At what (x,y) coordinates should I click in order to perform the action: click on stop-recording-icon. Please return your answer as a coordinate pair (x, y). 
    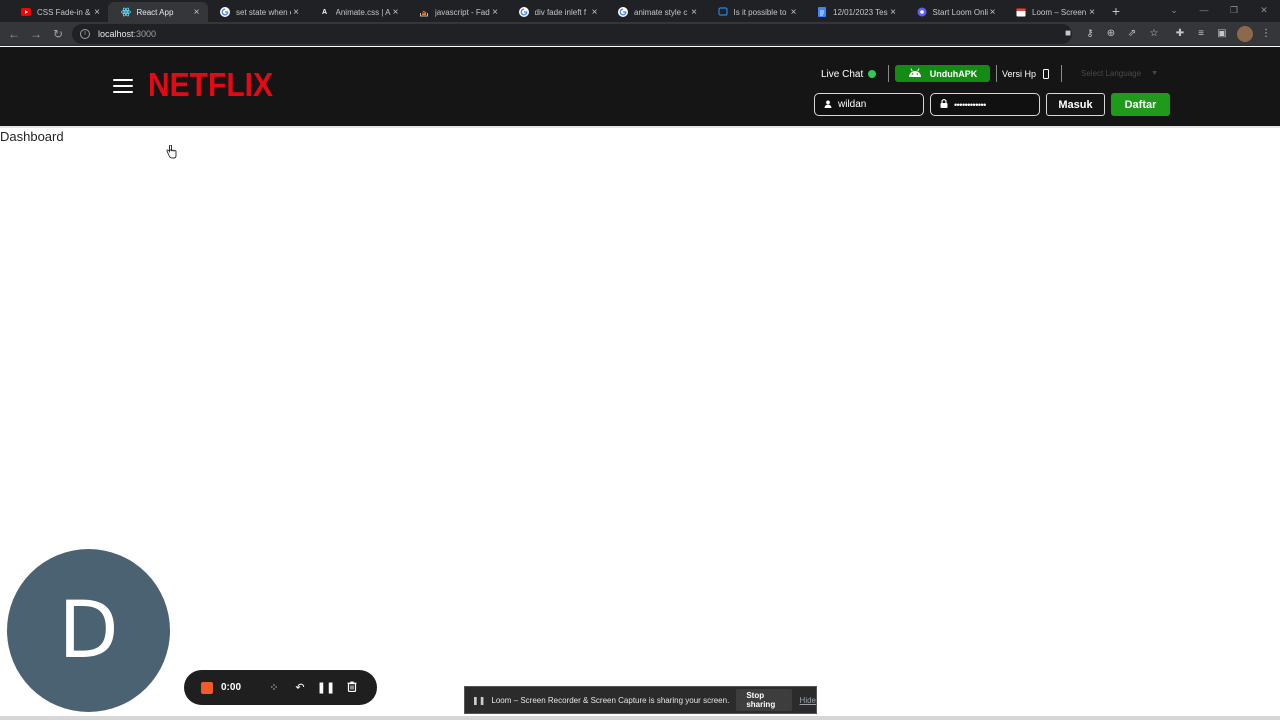
    Looking at the image, I should click on (207, 687).